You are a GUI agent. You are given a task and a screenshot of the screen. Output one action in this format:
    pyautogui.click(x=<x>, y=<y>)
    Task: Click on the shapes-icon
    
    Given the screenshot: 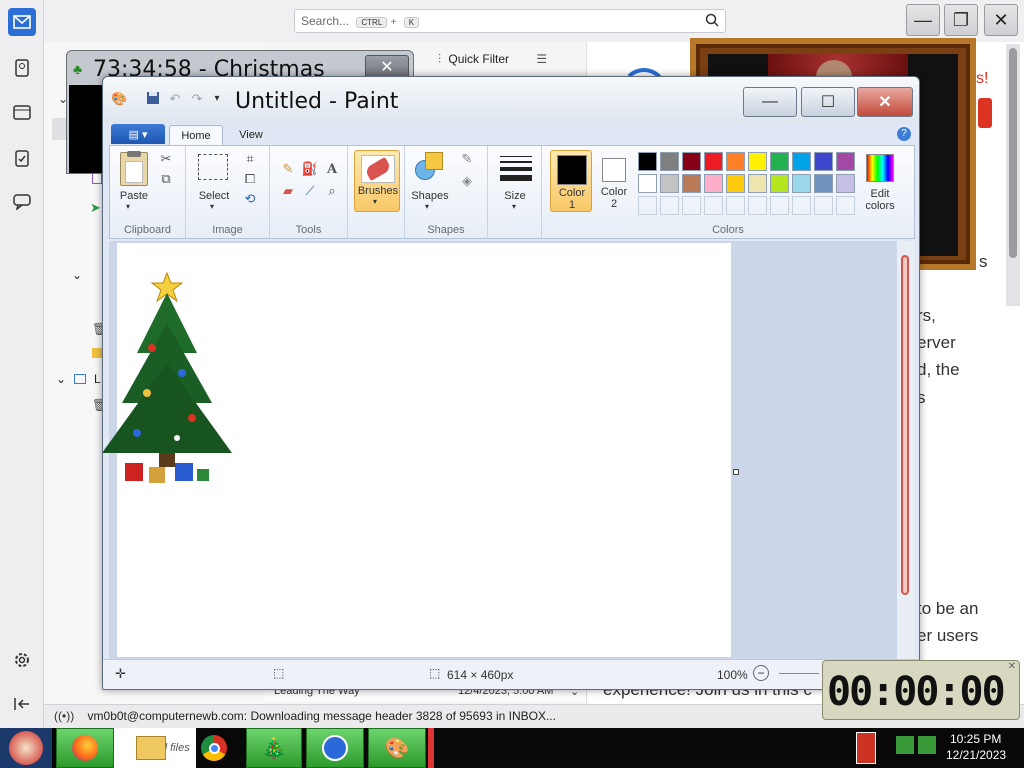 What is the action you would take?
    pyautogui.click(x=430, y=168)
    